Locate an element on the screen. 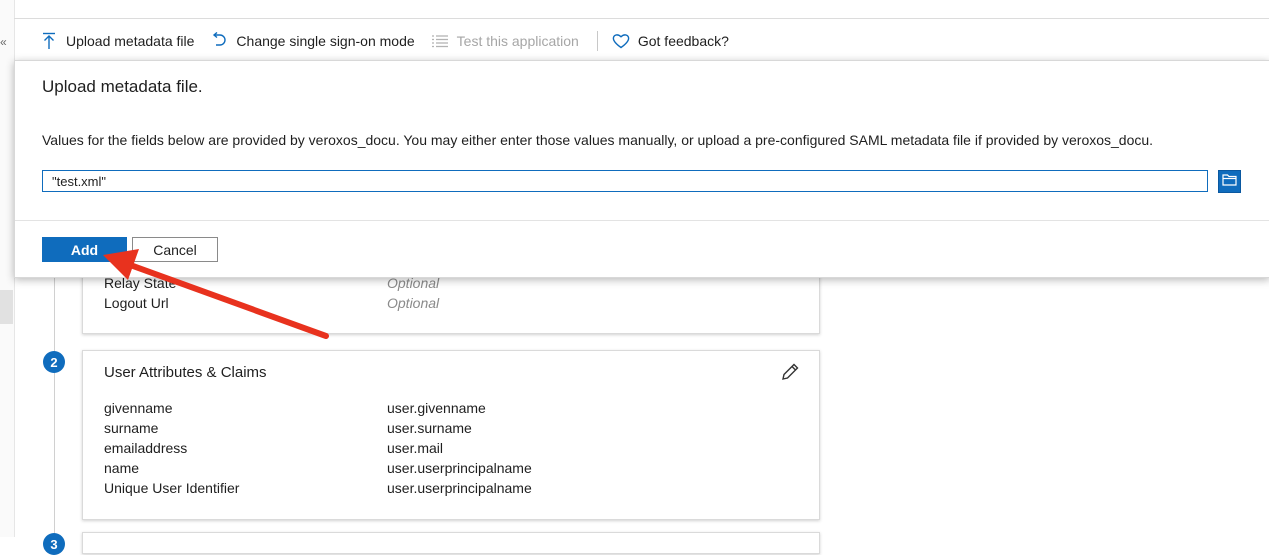  test-application-label: Test this application is located at coordinates (517, 41).